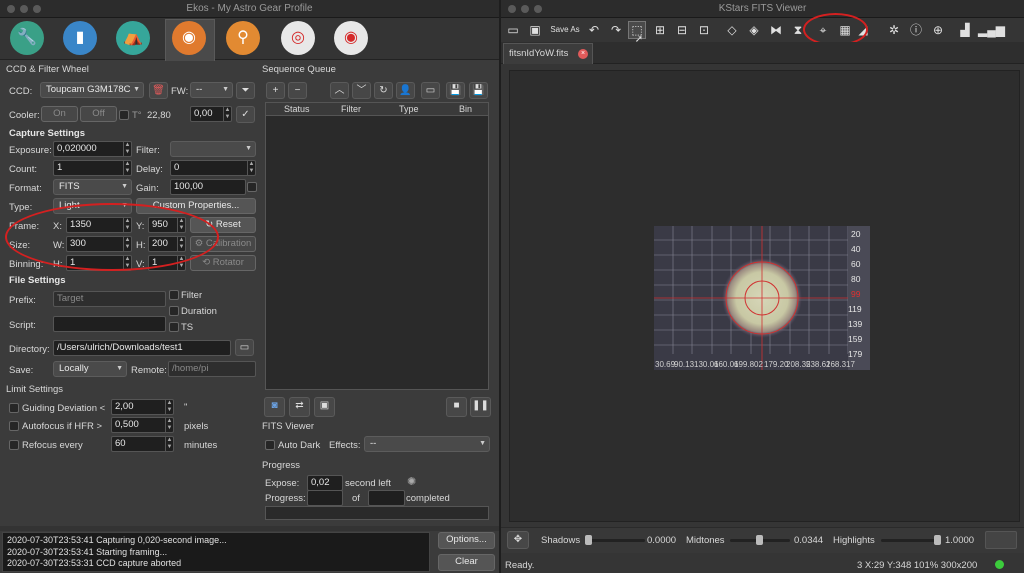  Describe the element at coordinates (856, 294) in the screenshot. I see `grid-label-highlighted: 99` at that location.